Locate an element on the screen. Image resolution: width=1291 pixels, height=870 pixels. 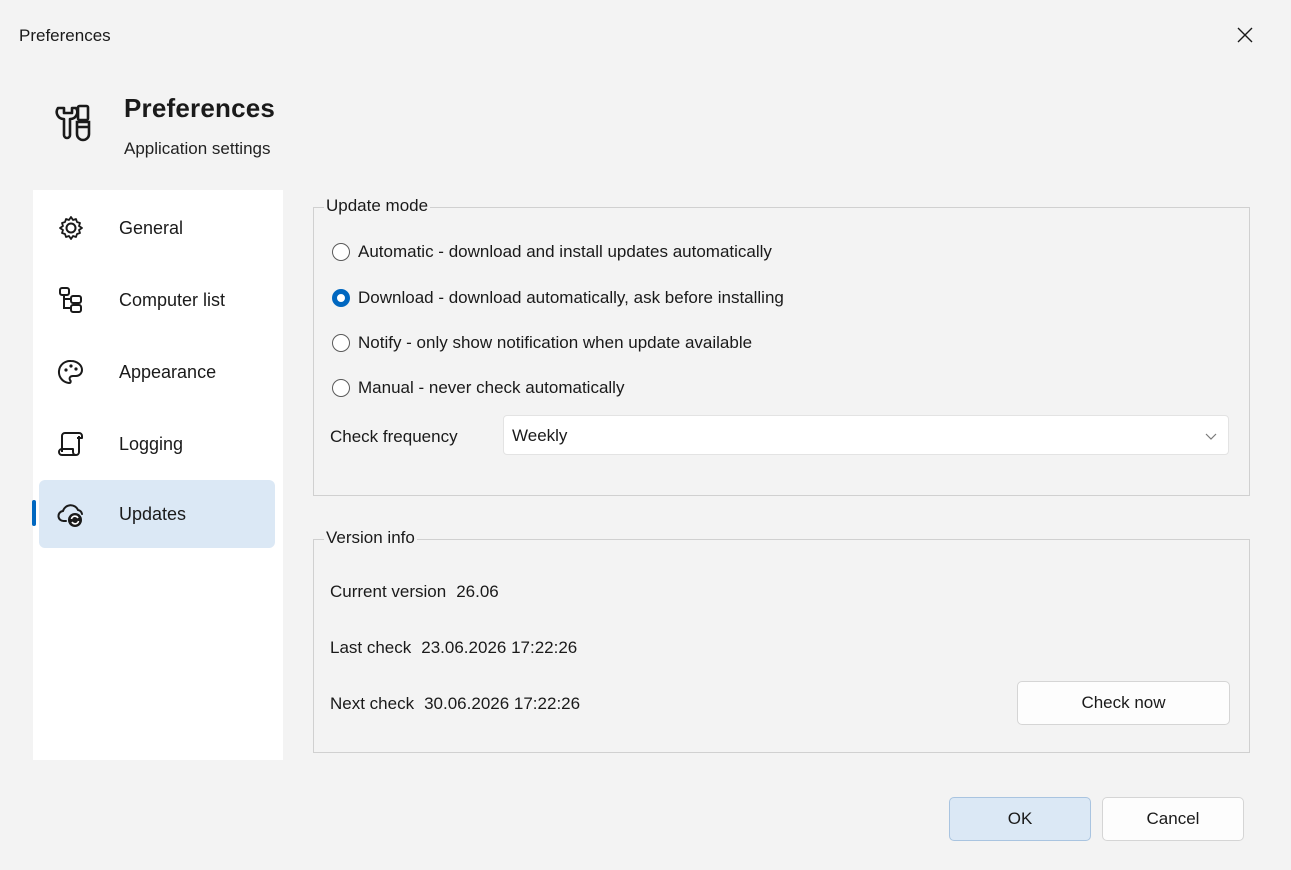
close-button is located at coordinates (1245, 35).